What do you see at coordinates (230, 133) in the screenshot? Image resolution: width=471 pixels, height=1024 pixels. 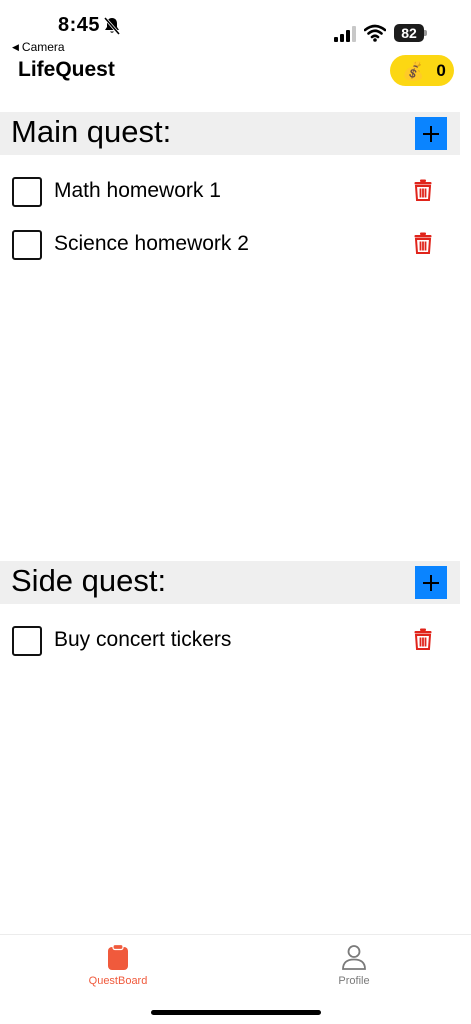 I see `main-quest-header: Main quest:` at bounding box center [230, 133].